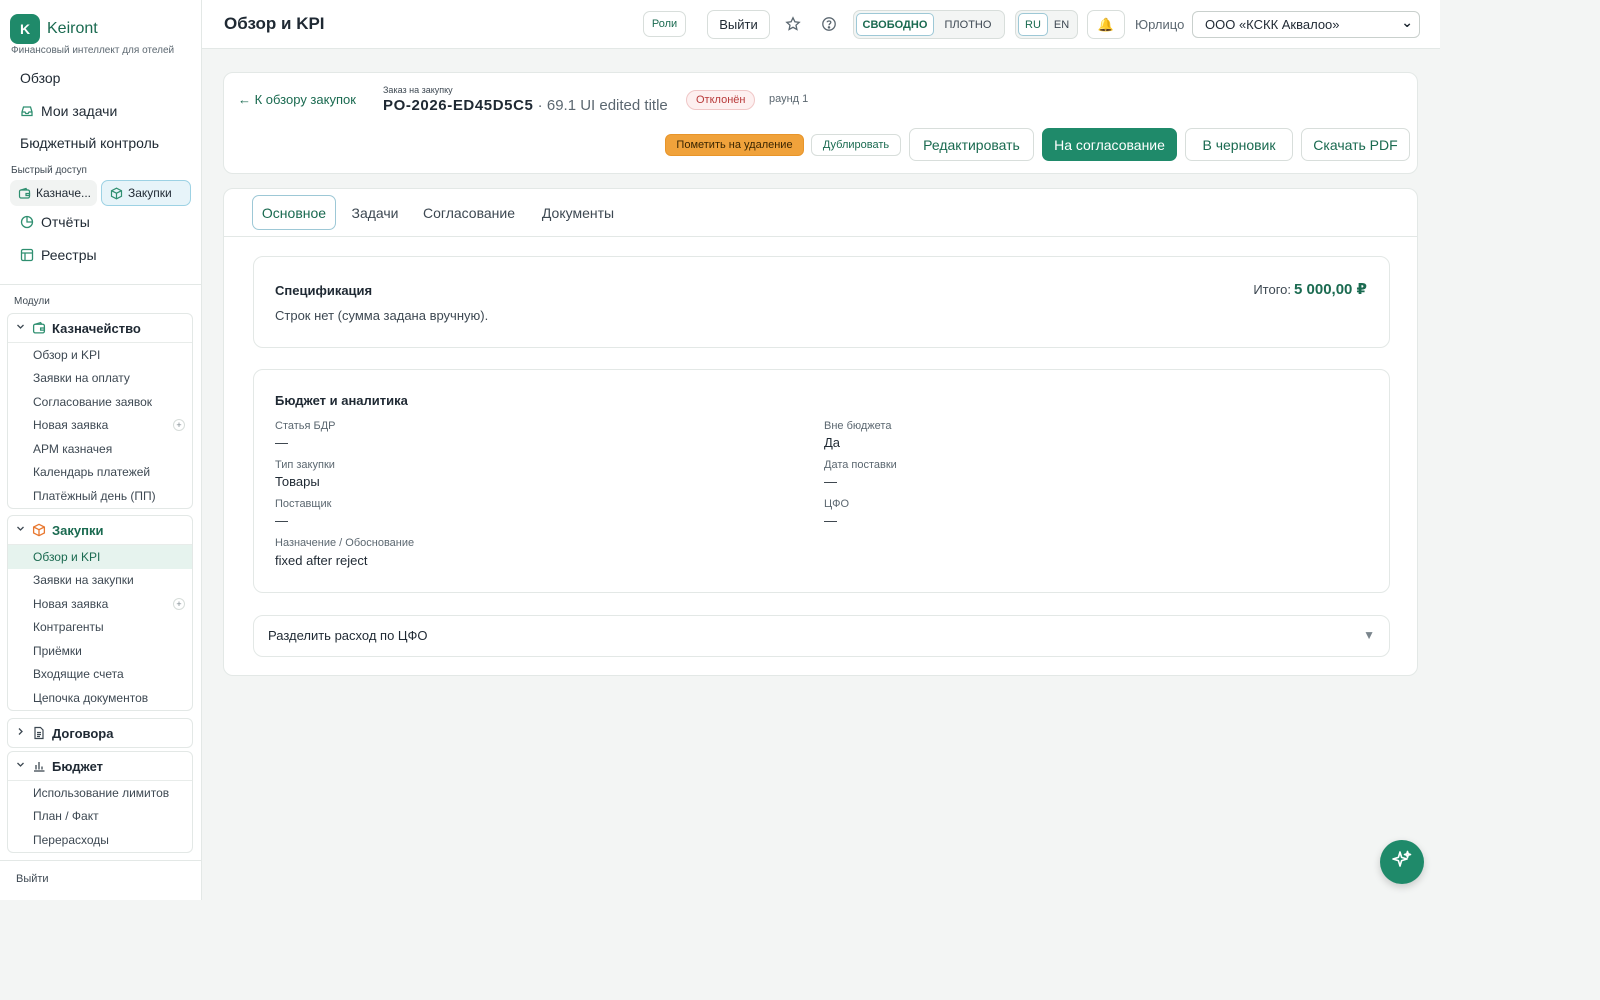 This screenshot has height=1000, width=1600. Describe the element at coordinates (1160, 24) in the screenshot. I see `entity-label: Юрлицо` at that location.